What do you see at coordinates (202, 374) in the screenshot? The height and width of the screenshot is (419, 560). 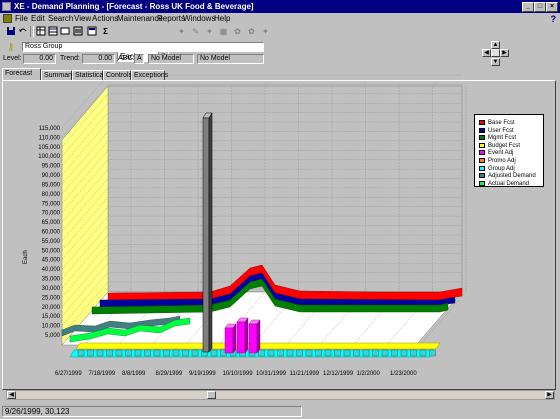 I see `x-tick-label: 9/19/1999` at bounding box center [202, 374].